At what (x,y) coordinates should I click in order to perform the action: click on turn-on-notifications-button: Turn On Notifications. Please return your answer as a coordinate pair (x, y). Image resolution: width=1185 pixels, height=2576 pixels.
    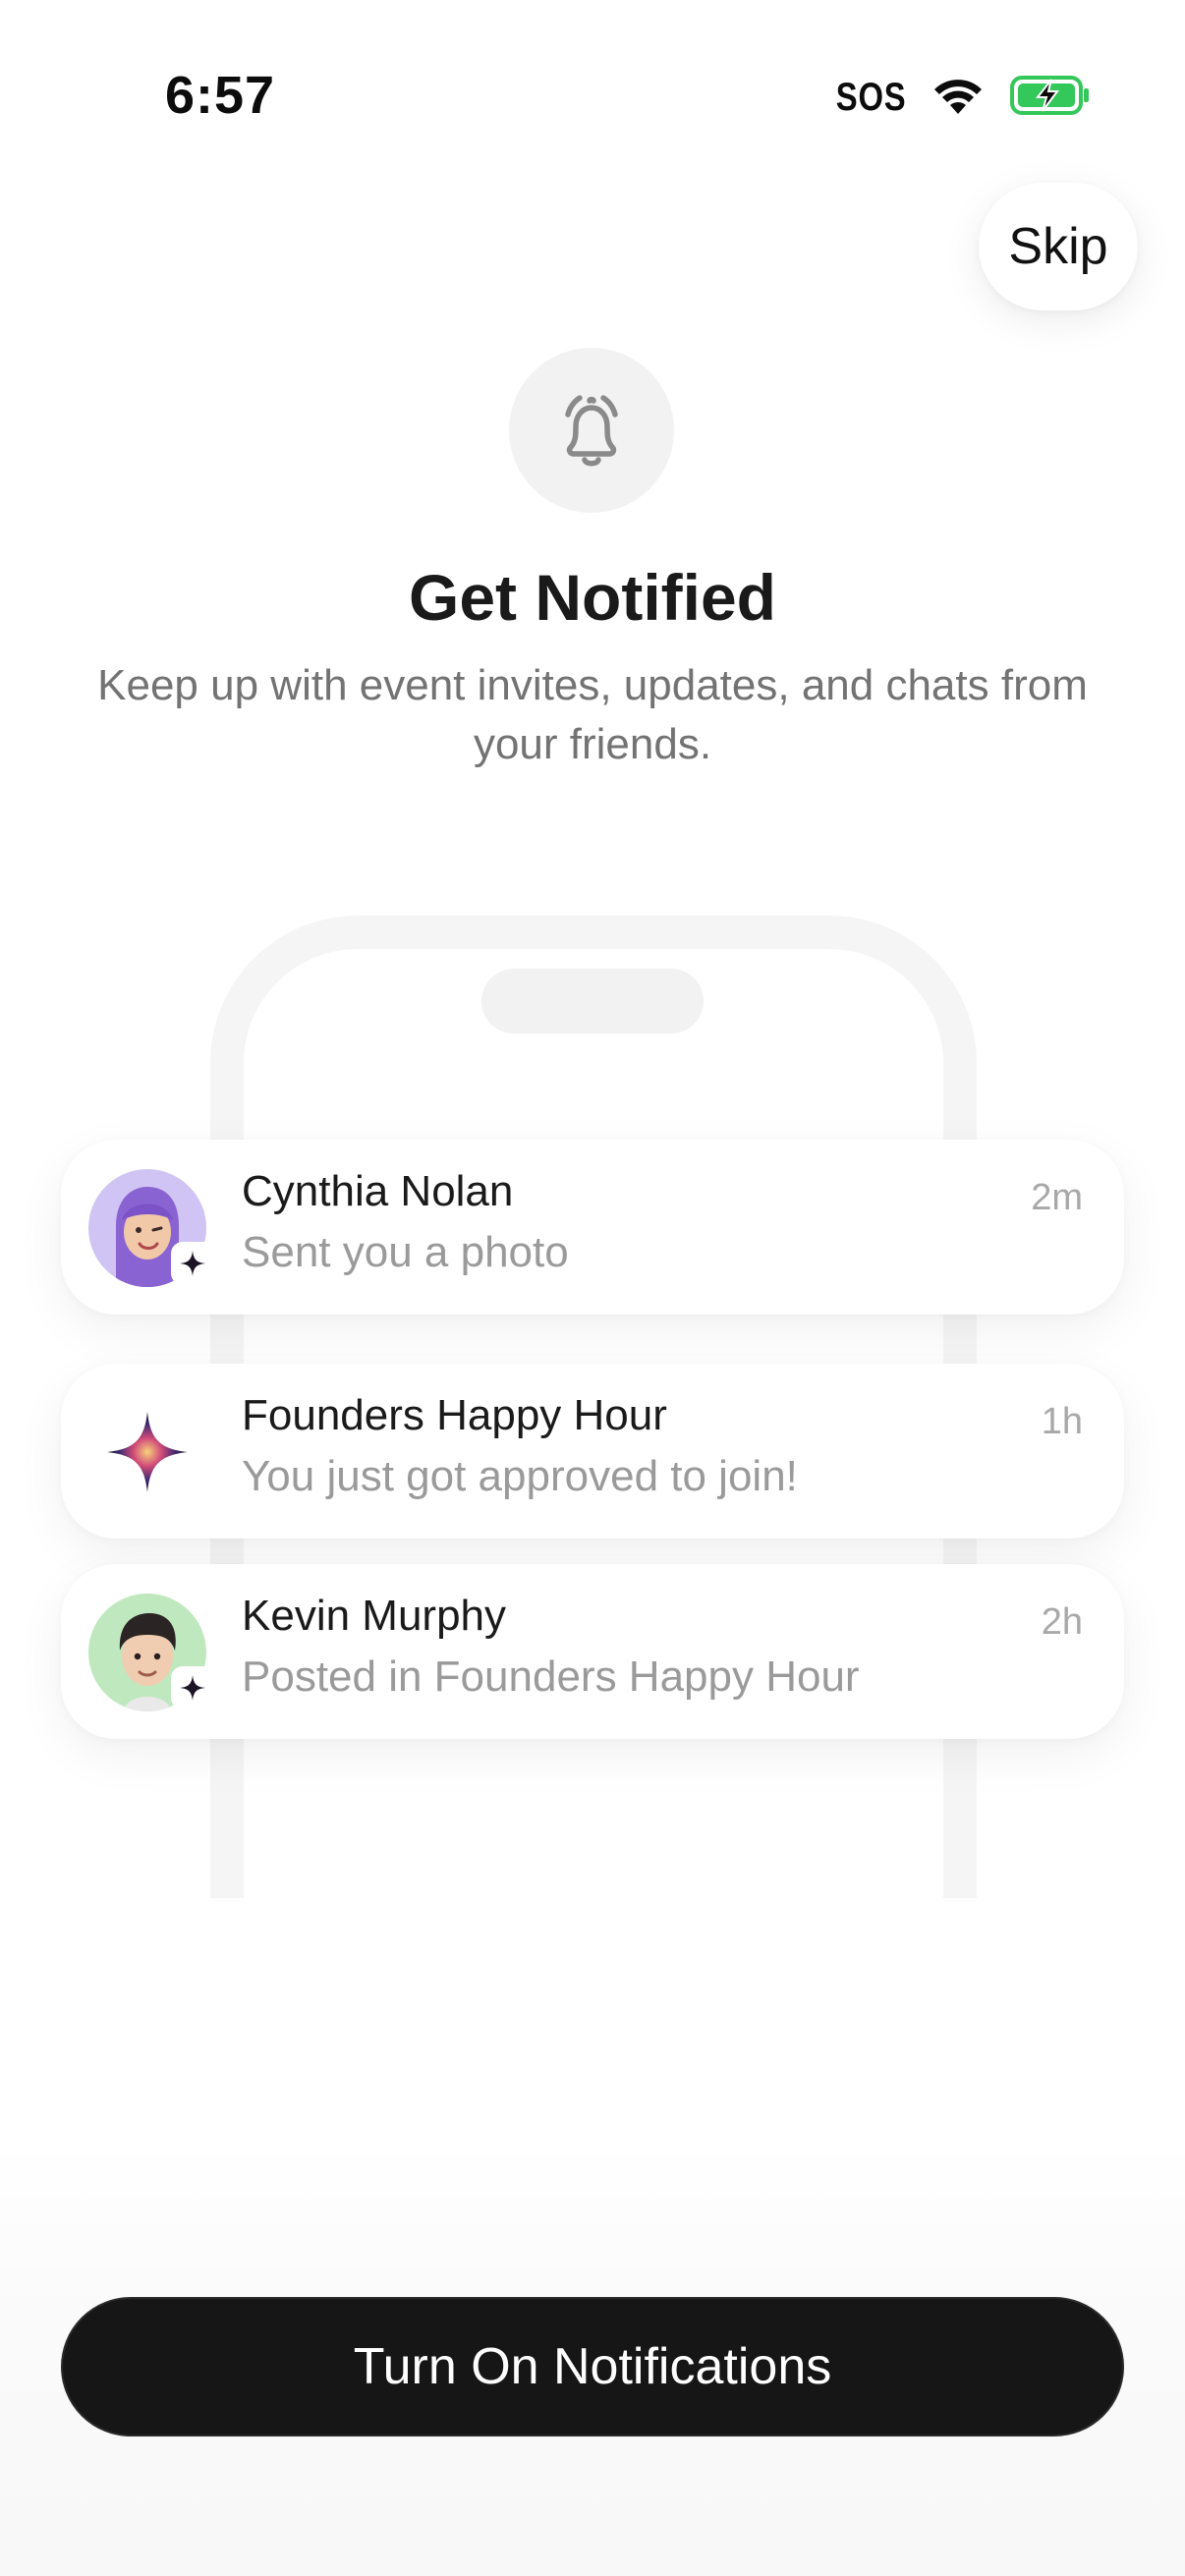
    Looking at the image, I should click on (592, 2366).